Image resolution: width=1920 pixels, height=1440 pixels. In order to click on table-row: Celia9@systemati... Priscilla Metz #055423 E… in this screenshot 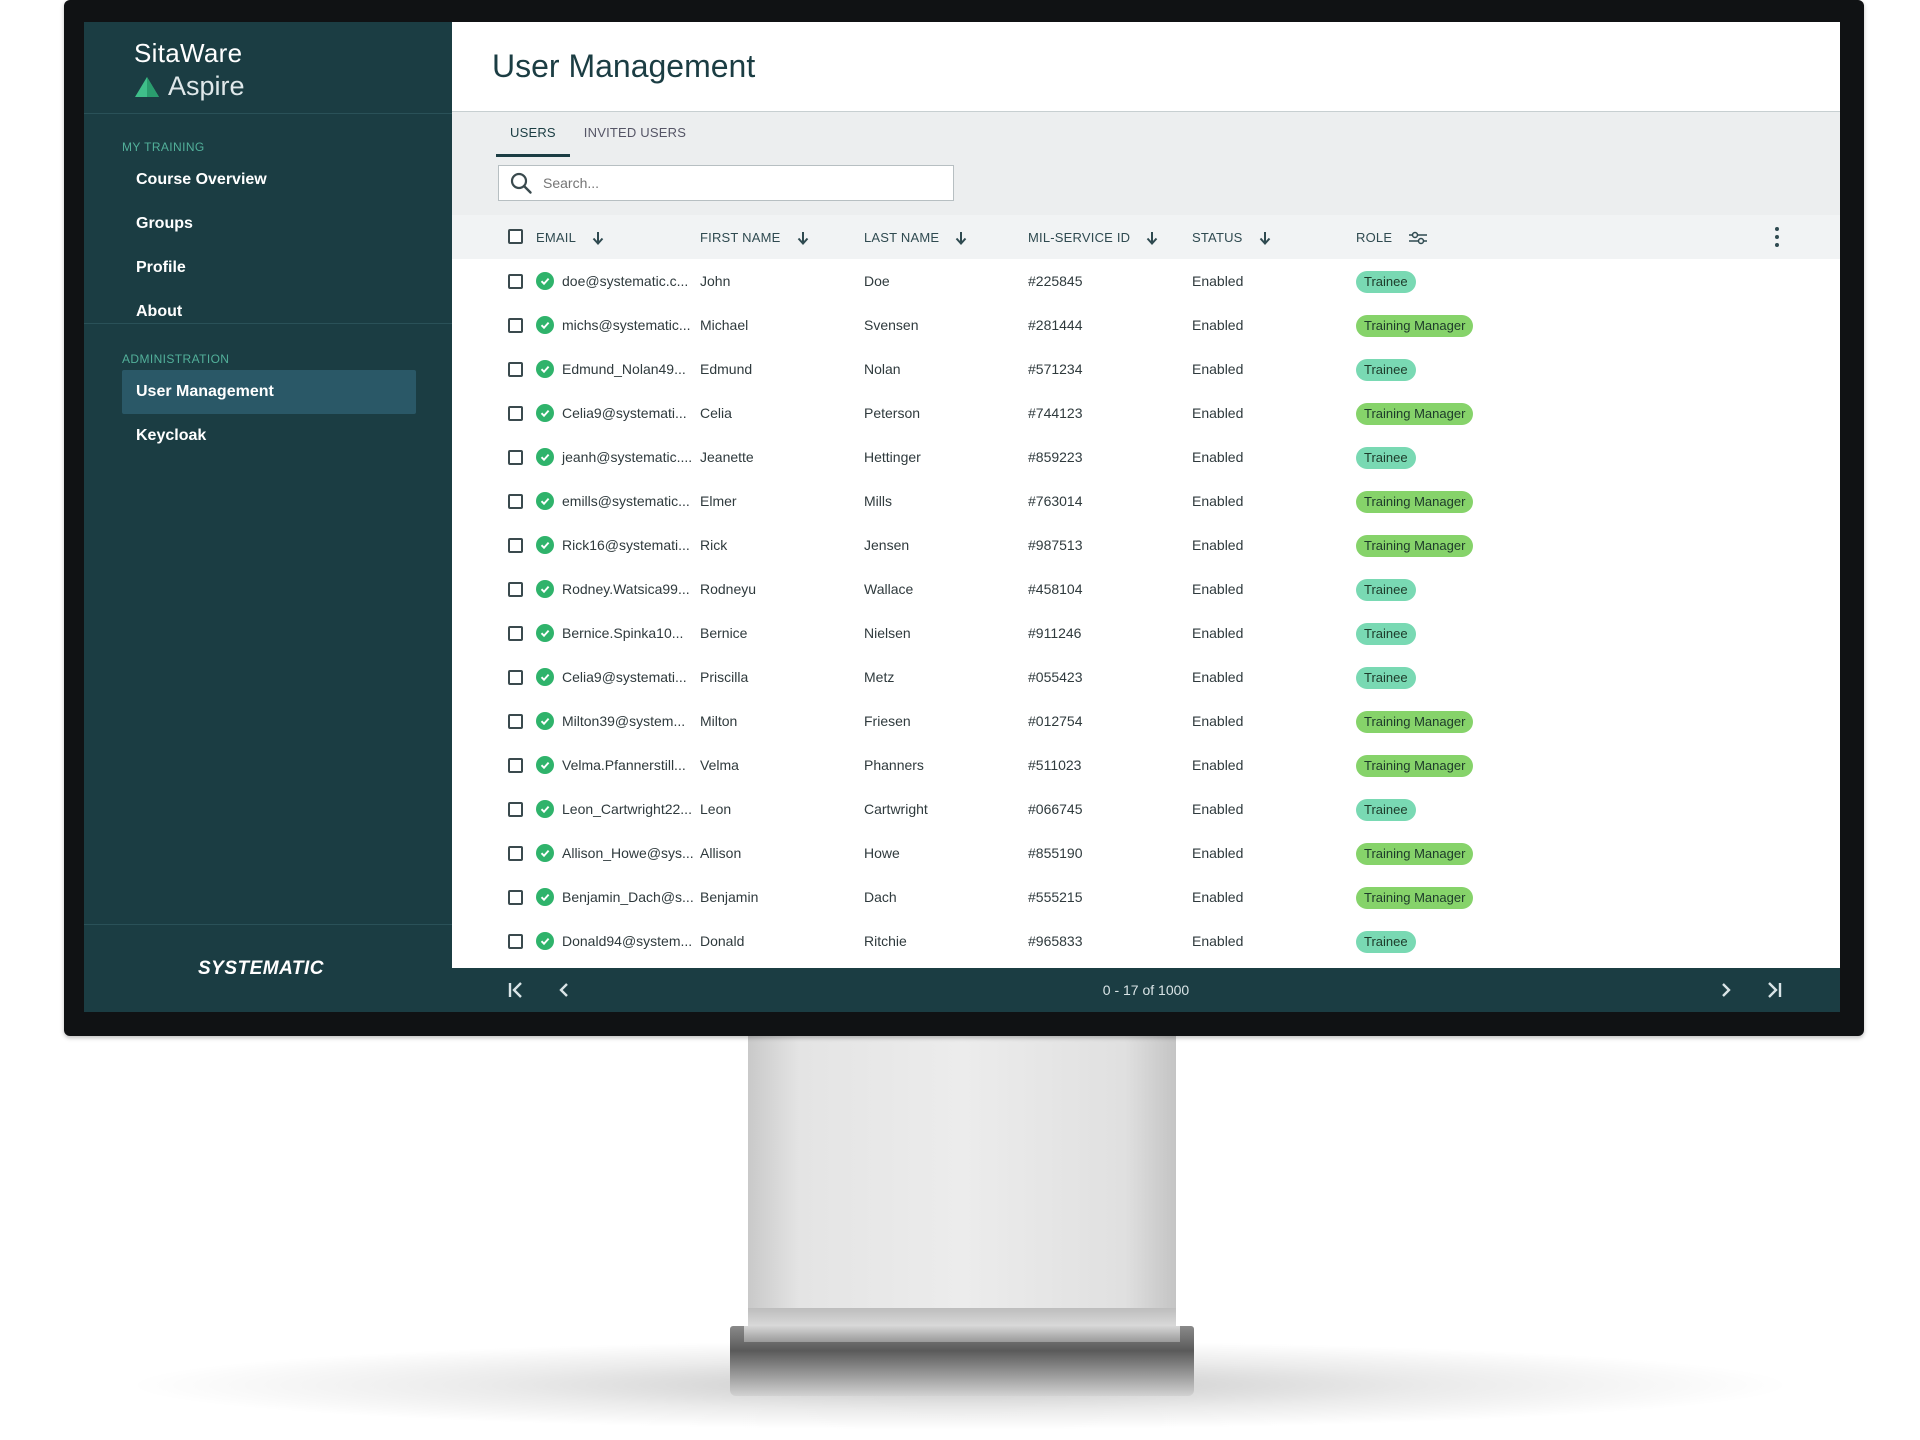, I will do `click(1146, 677)`.